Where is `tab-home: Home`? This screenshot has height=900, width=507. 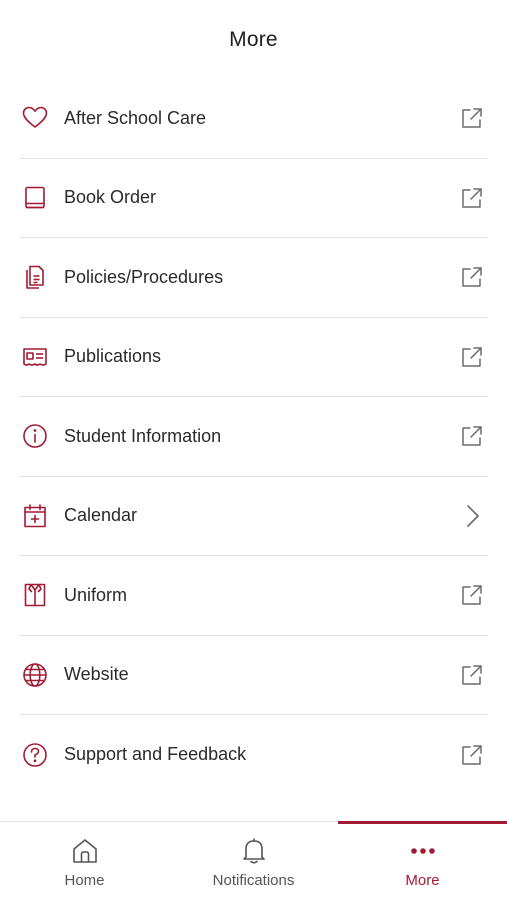
tab-home: Home is located at coordinates (84, 861).